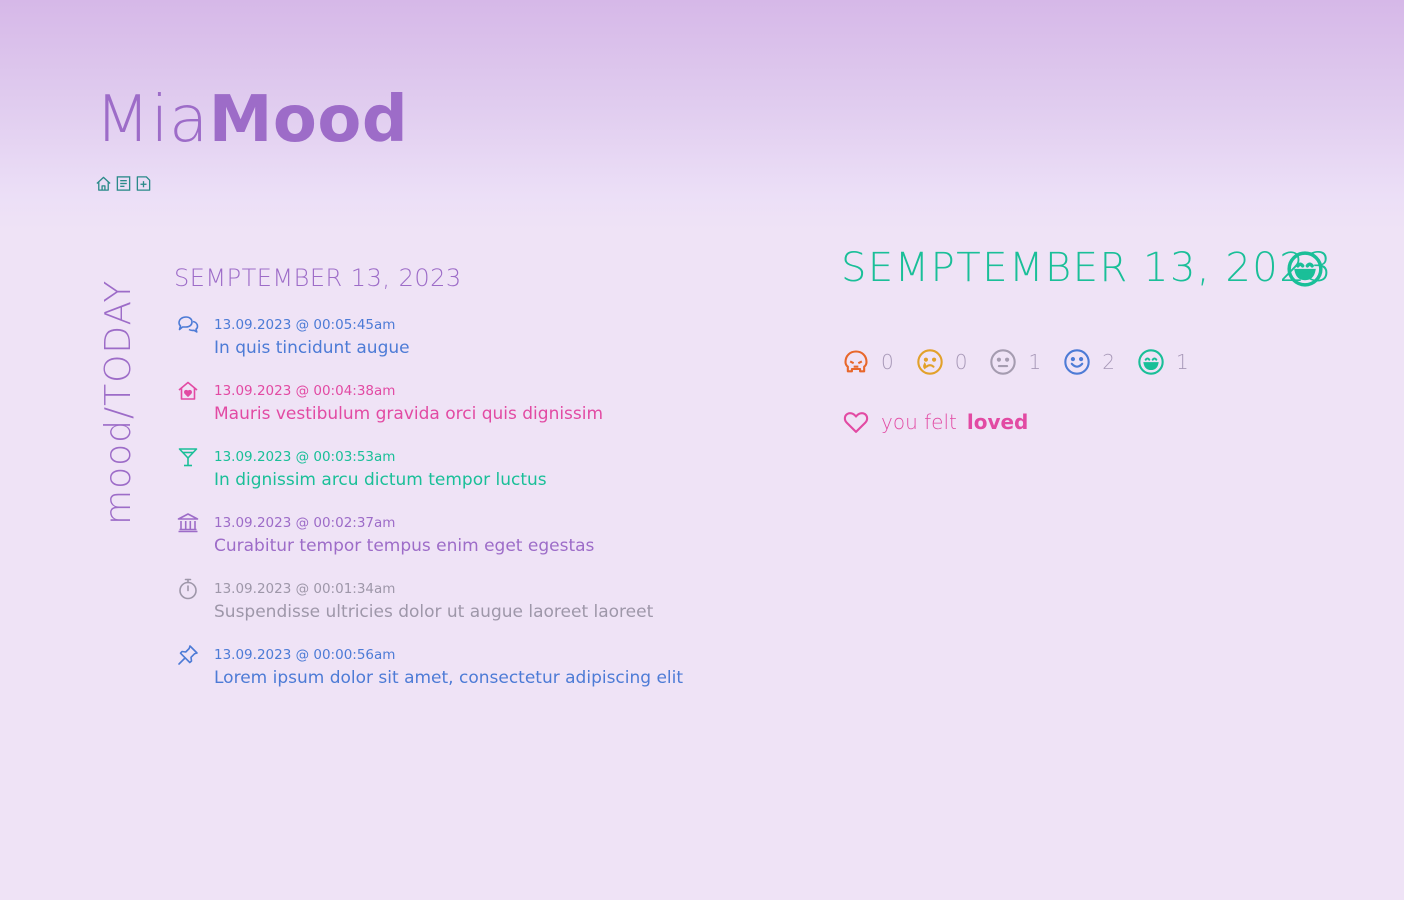 The height and width of the screenshot is (900, 1404). I want to click on felt-prefix: you felt, so click(919, 422).